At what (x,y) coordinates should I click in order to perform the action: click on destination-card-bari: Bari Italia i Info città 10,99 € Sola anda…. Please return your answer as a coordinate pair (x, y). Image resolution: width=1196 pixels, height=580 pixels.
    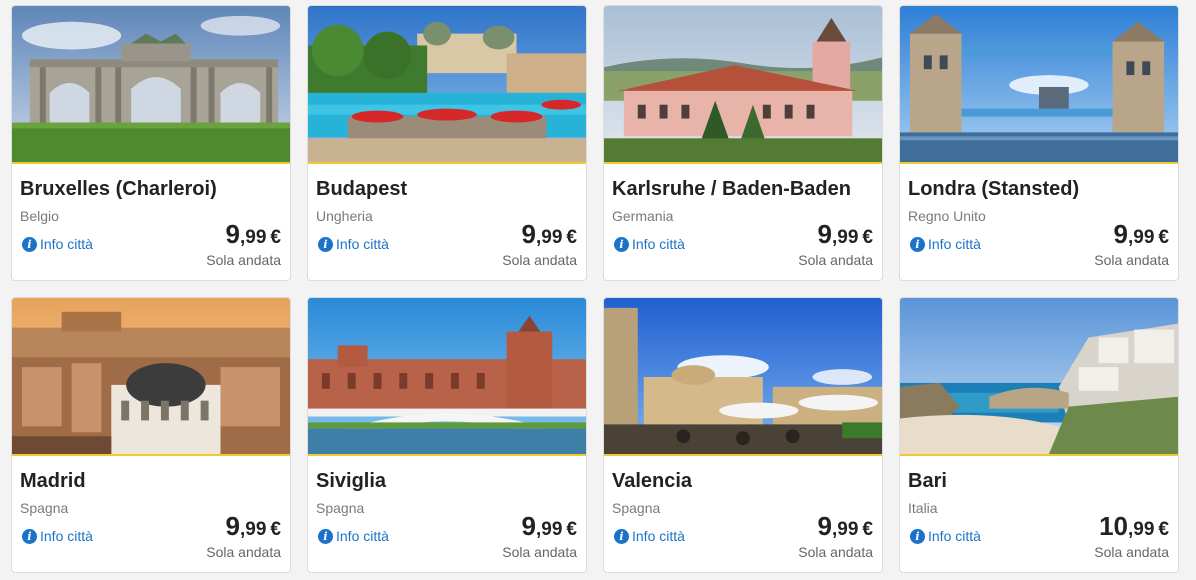
    Looking at the image, I should click on (1039, 435).